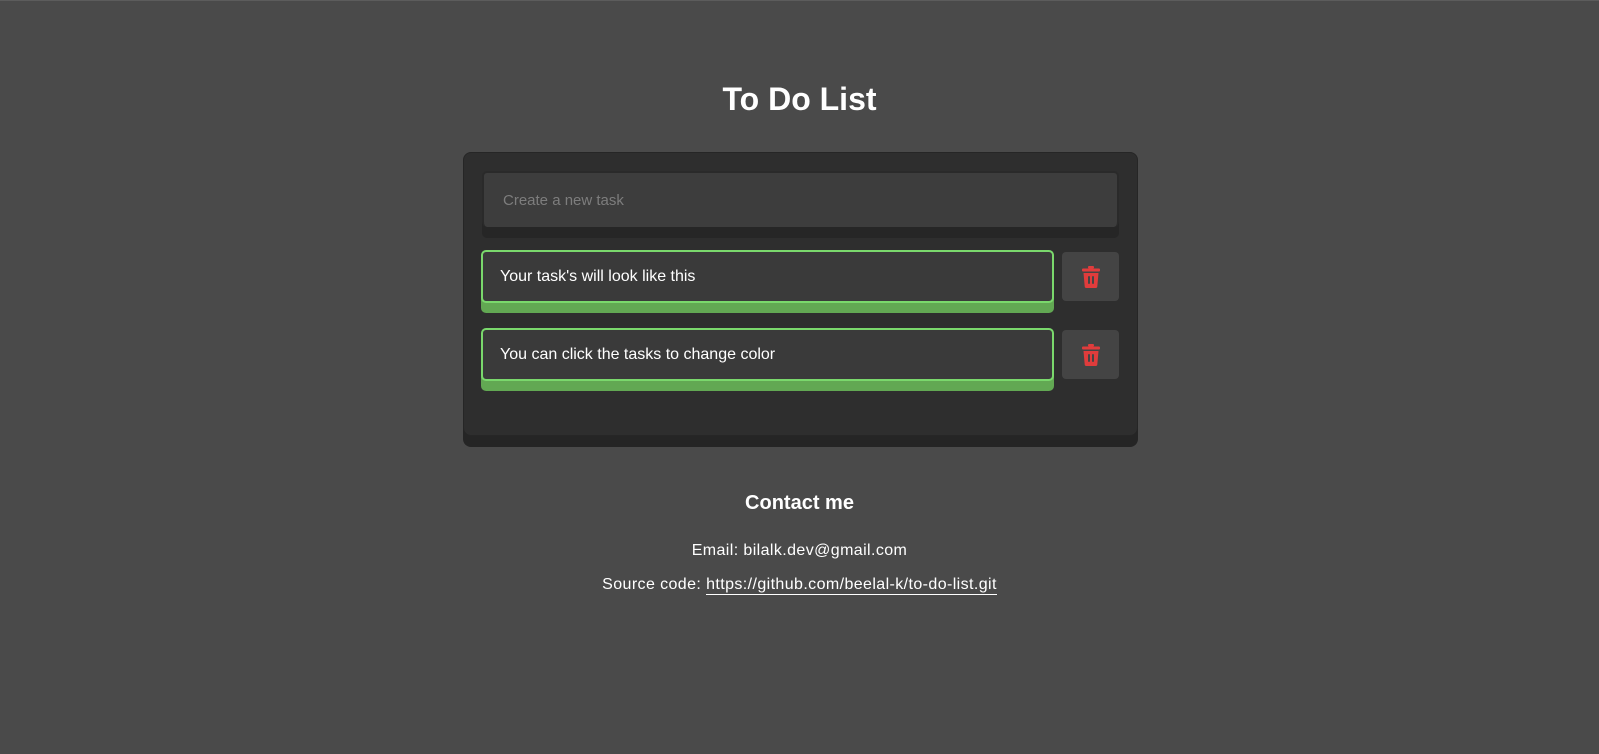 This screenshot has width=1599, height=754. I want to click on new-task-input, so click(800, 200).